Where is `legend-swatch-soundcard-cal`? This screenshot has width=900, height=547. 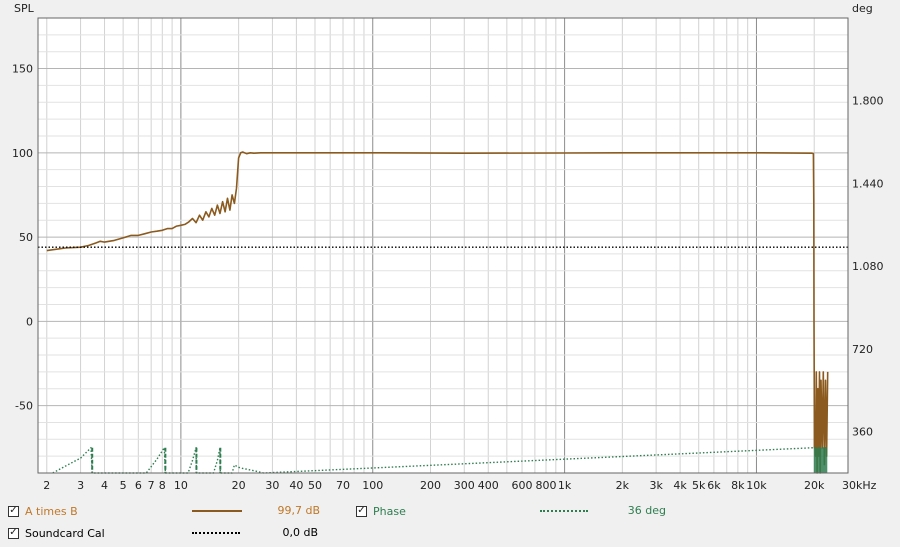
legend-swatch-soundcard-cal is located at coordinates (216, 533).